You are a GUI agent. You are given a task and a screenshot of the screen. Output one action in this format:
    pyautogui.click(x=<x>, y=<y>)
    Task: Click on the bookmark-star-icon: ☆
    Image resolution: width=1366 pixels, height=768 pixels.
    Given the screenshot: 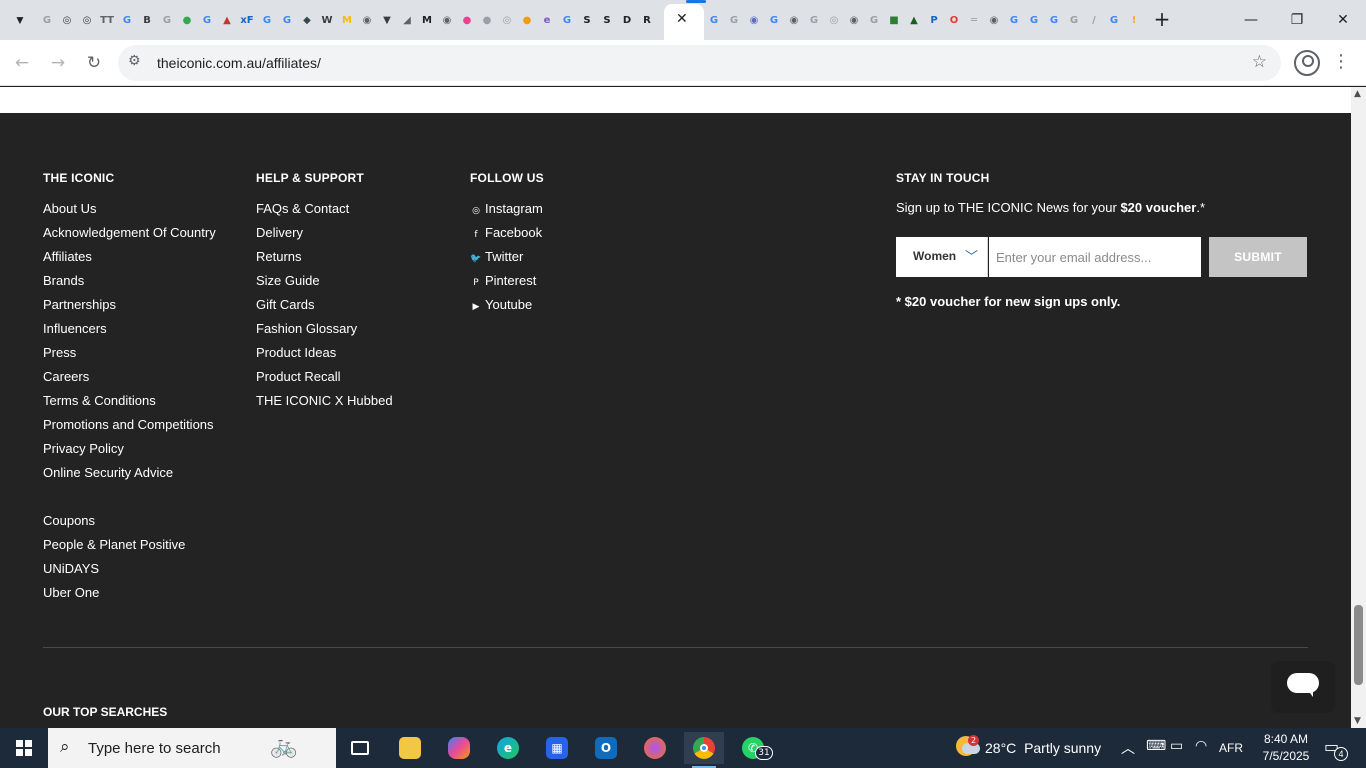 What is the action you would take?
    pyautogui.click(x=1259, y=62)
    